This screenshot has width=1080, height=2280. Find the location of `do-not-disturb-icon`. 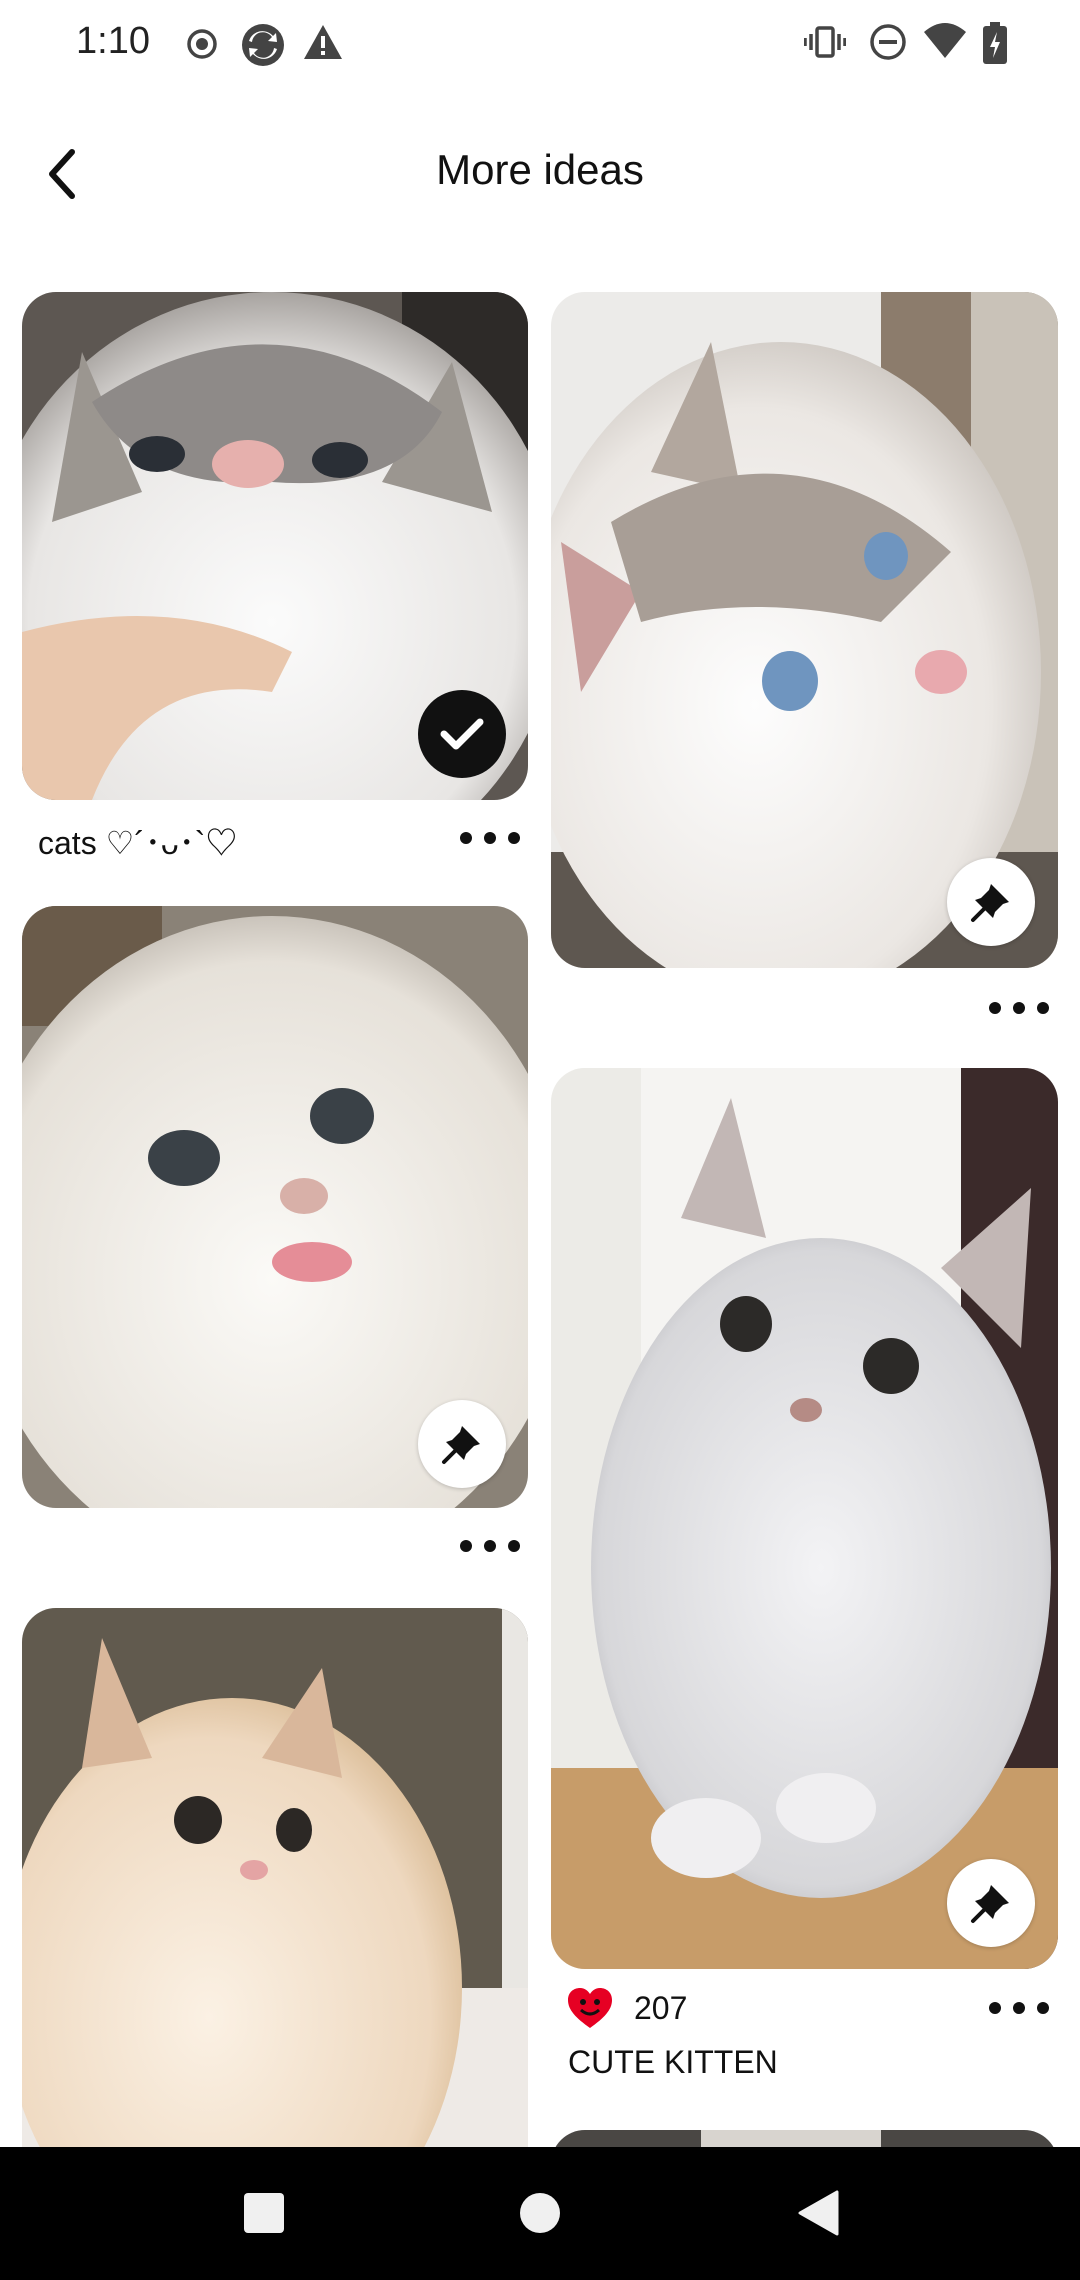

do-not-disturb-icon is located at coordinates (888, 42).